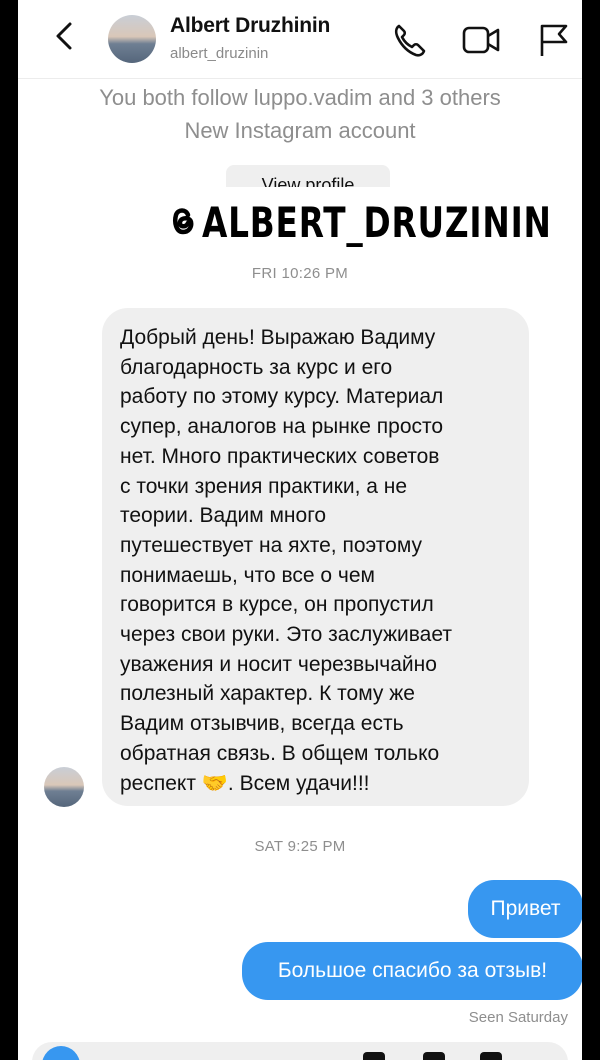  What do you see at coordinates (271, 545) in the screenshot?
I see `message-line: путешествует на яхте, поэтому` at bounding box center [271, 545].